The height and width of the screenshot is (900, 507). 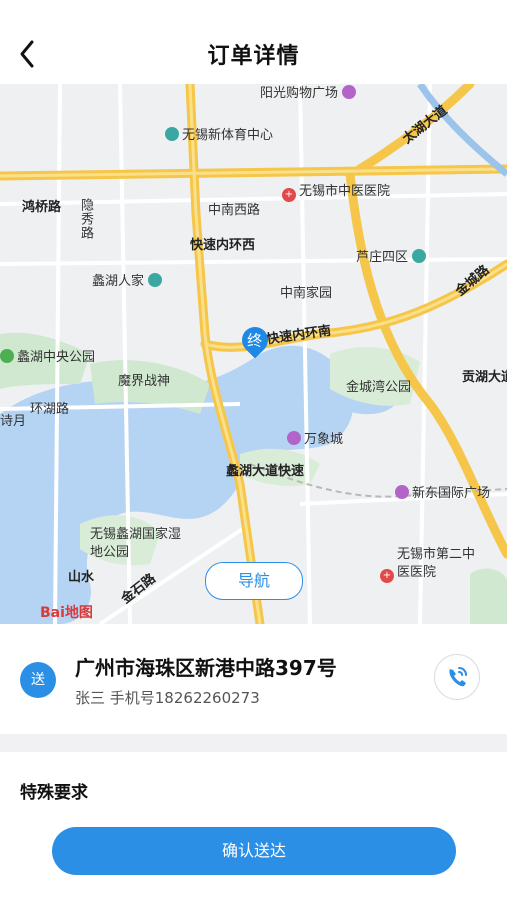 I want to click on map-poi-luzhuang: 芦庄四区, so click(x=392, y=255).